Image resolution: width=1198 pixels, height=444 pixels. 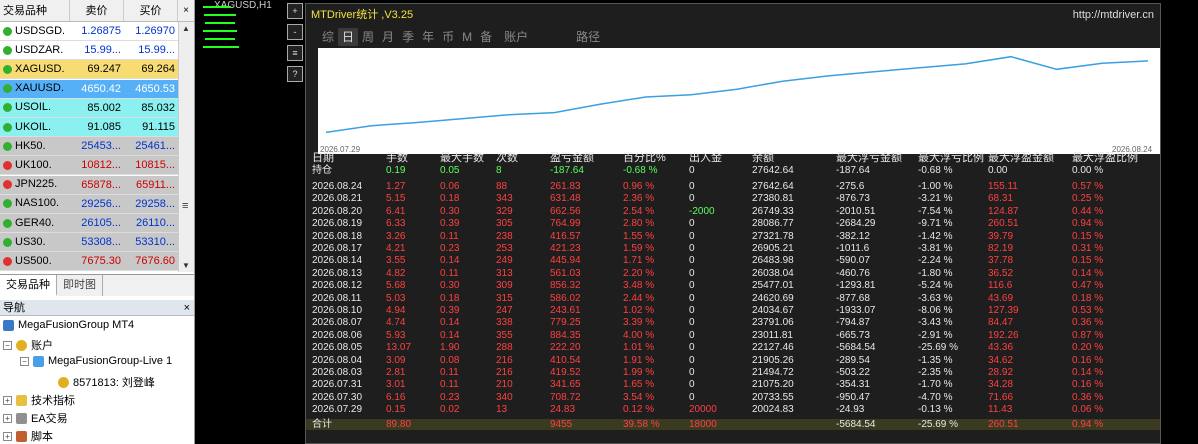 What do you see at coordinates (28, 436) in the screenshot?
I see `nav-item-scripts: + 脚本` at bounding box center [28, 436].